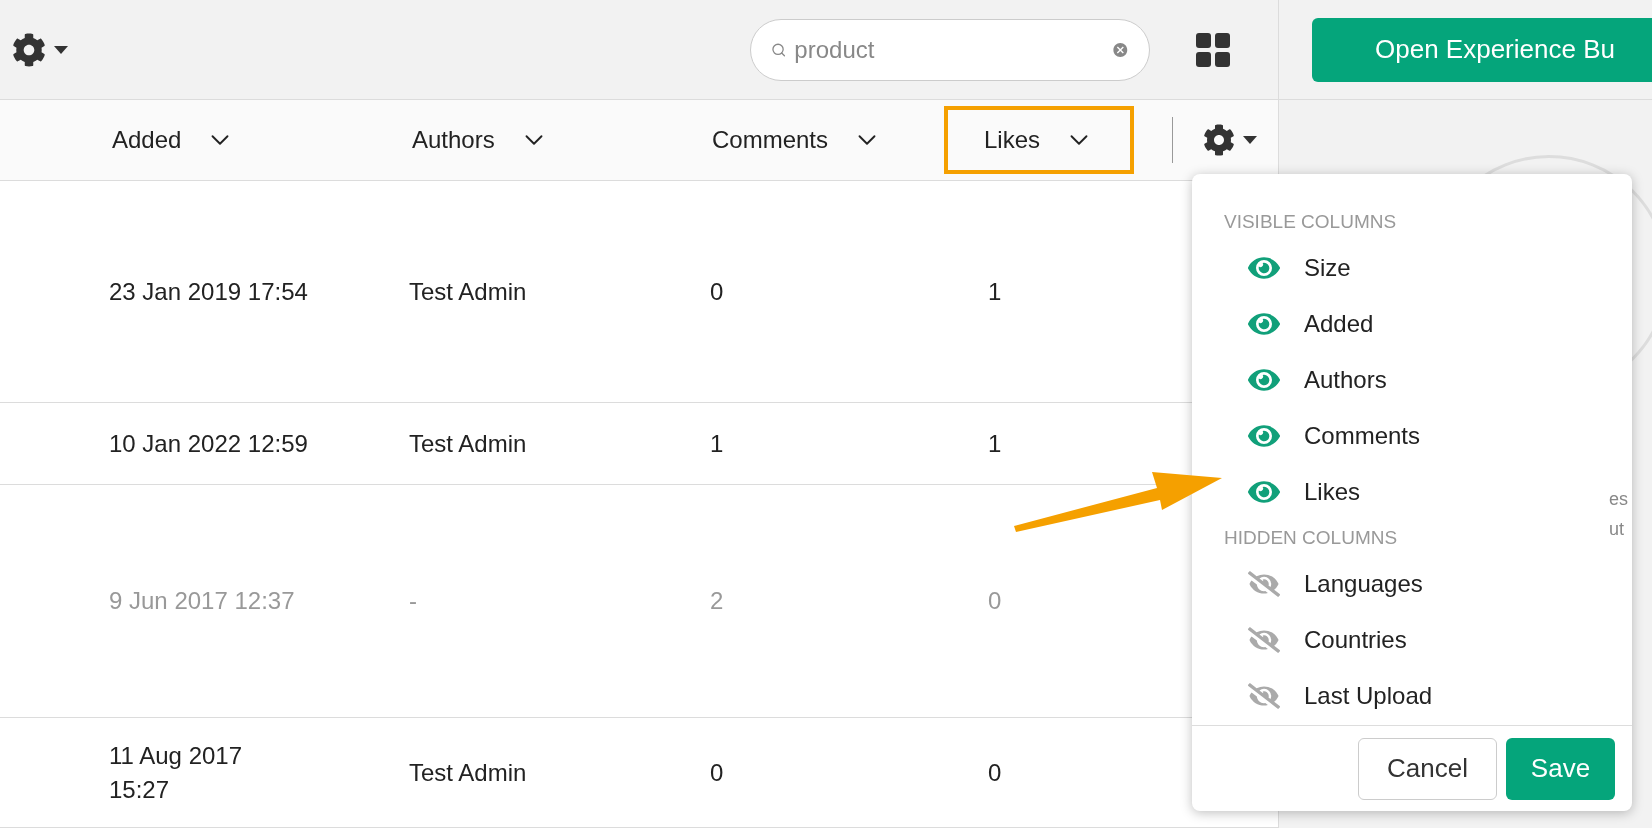  I want to click on column-header: Likes, so click(1039, 140).